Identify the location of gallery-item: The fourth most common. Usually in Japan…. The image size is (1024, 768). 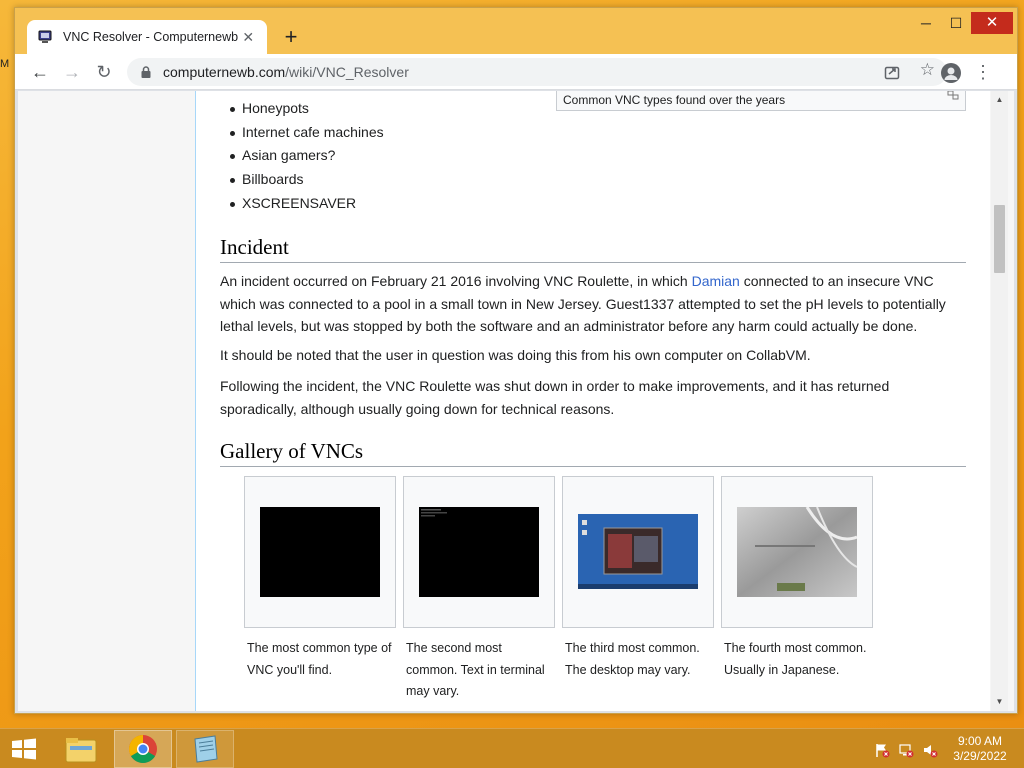
(797, 578).